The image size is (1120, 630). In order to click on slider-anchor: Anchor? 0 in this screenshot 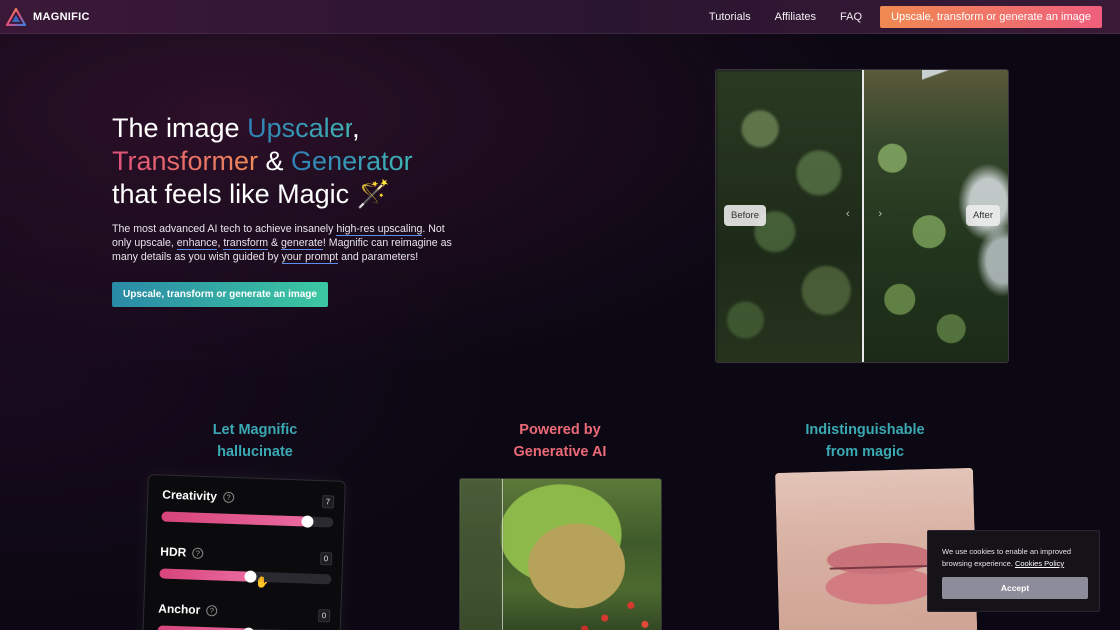, I will do `click(244, 615)`.